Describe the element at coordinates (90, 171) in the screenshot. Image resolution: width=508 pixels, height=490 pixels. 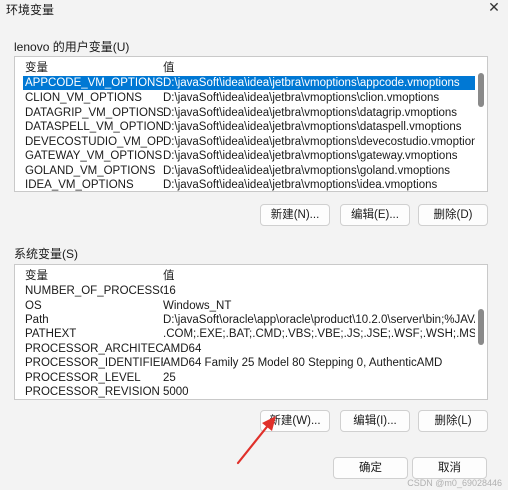
I see `var-name: GOLAND_VM_OPTIONS` at that location.